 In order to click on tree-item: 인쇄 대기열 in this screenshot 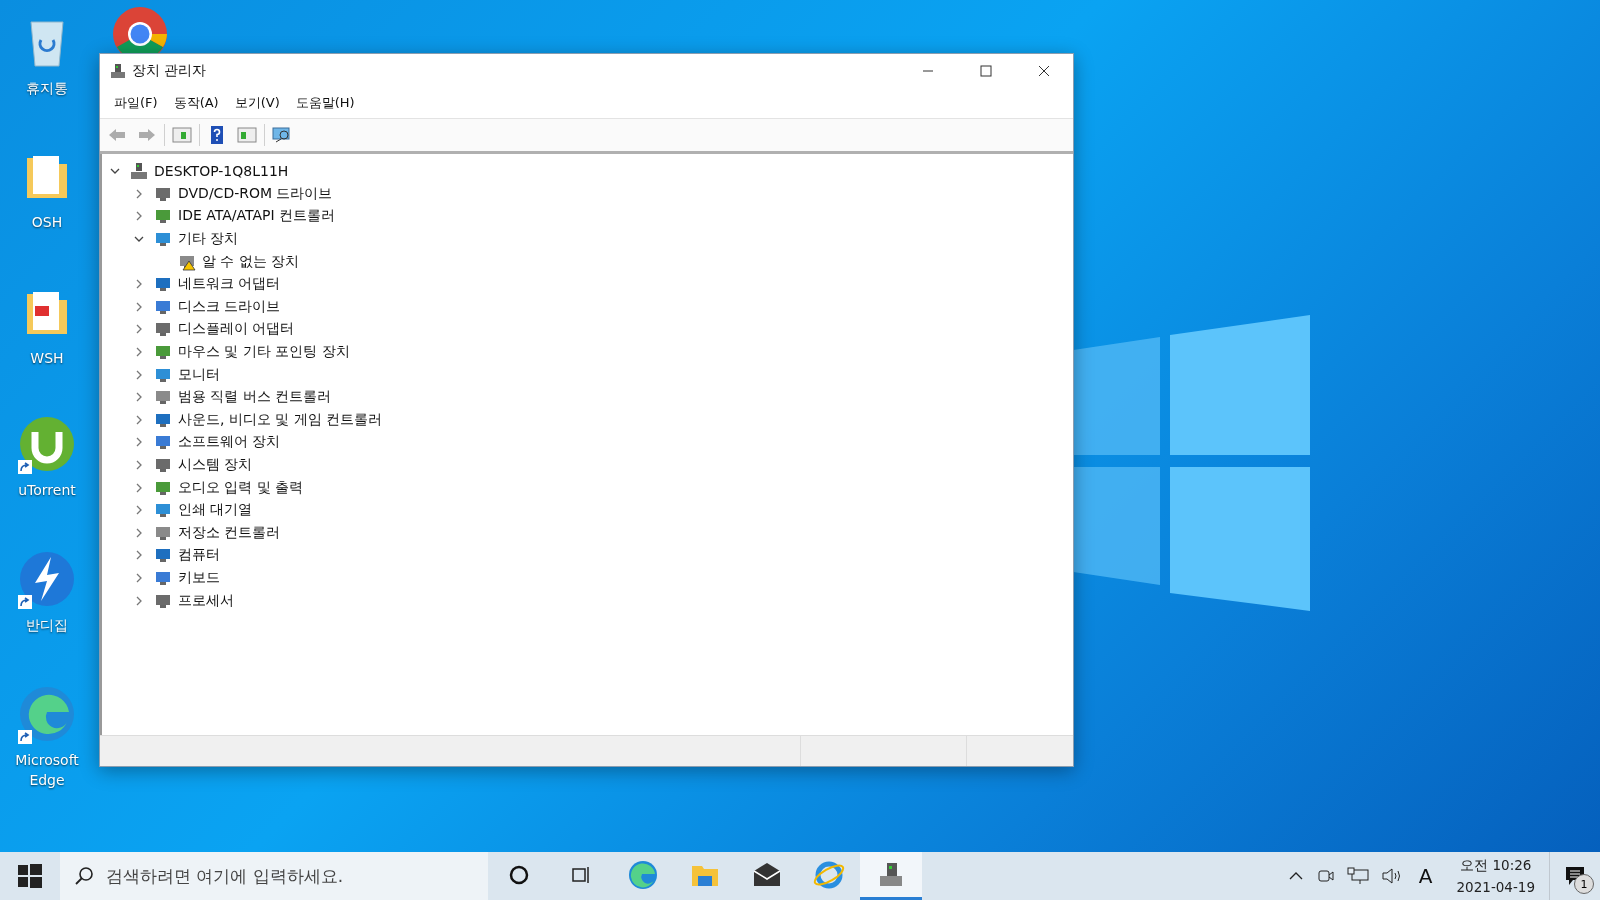, I will do `click(215, 510)`.